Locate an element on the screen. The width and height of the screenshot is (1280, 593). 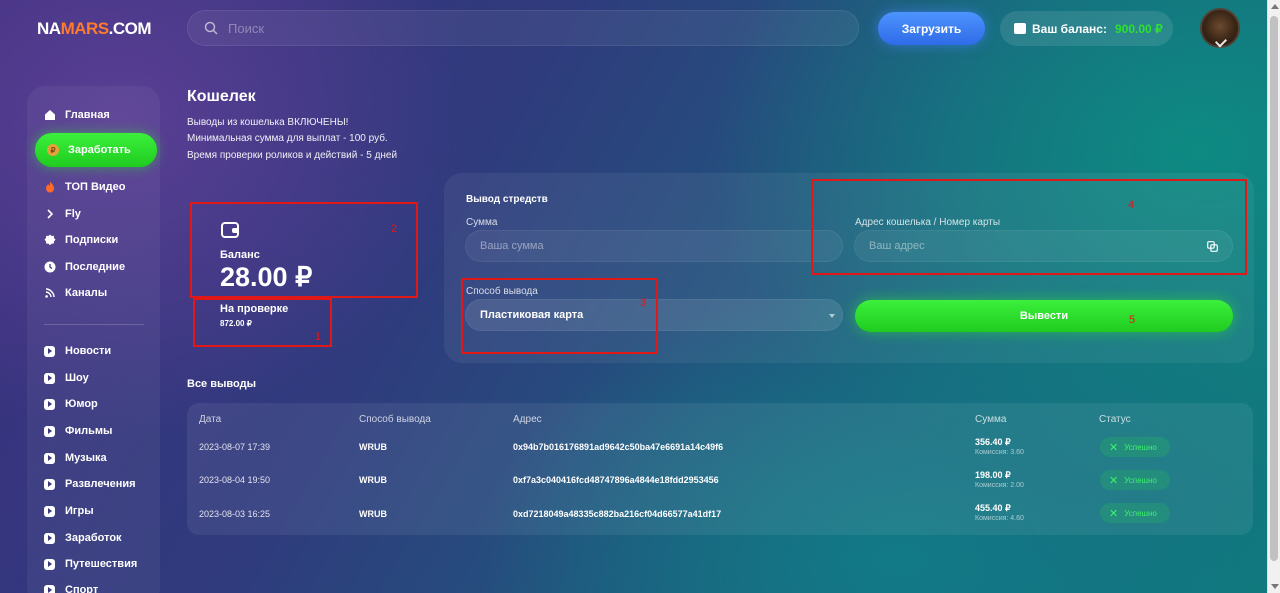
history-title: Все выводы is located at coordinates (221, 384).